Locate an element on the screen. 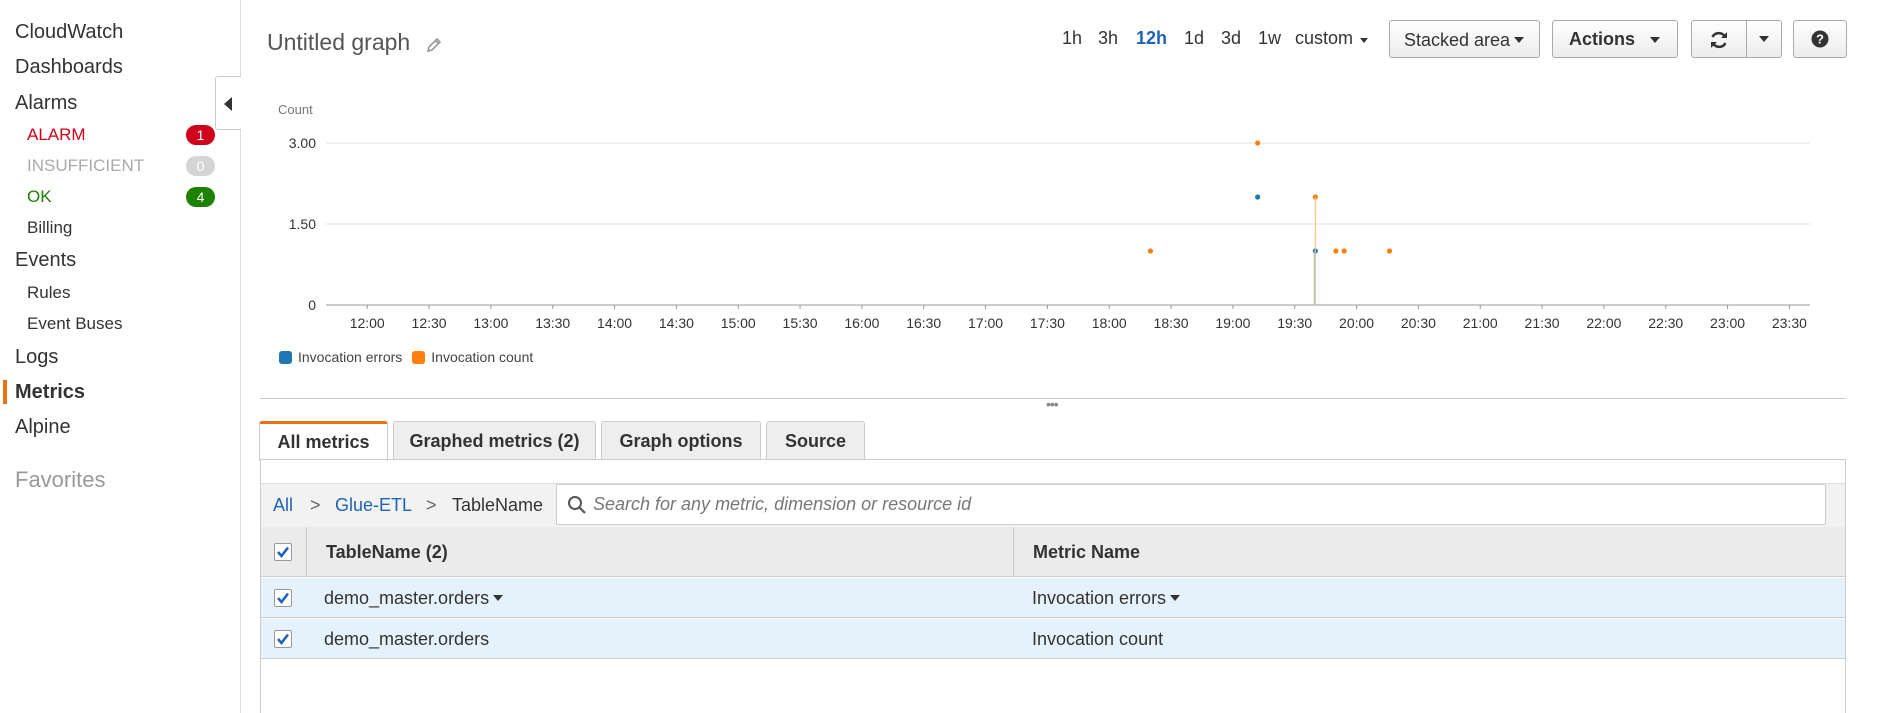 This screenshot has width=1886, height=713. graph-type-label: Stacked area is located at coordinates (1457, 40).